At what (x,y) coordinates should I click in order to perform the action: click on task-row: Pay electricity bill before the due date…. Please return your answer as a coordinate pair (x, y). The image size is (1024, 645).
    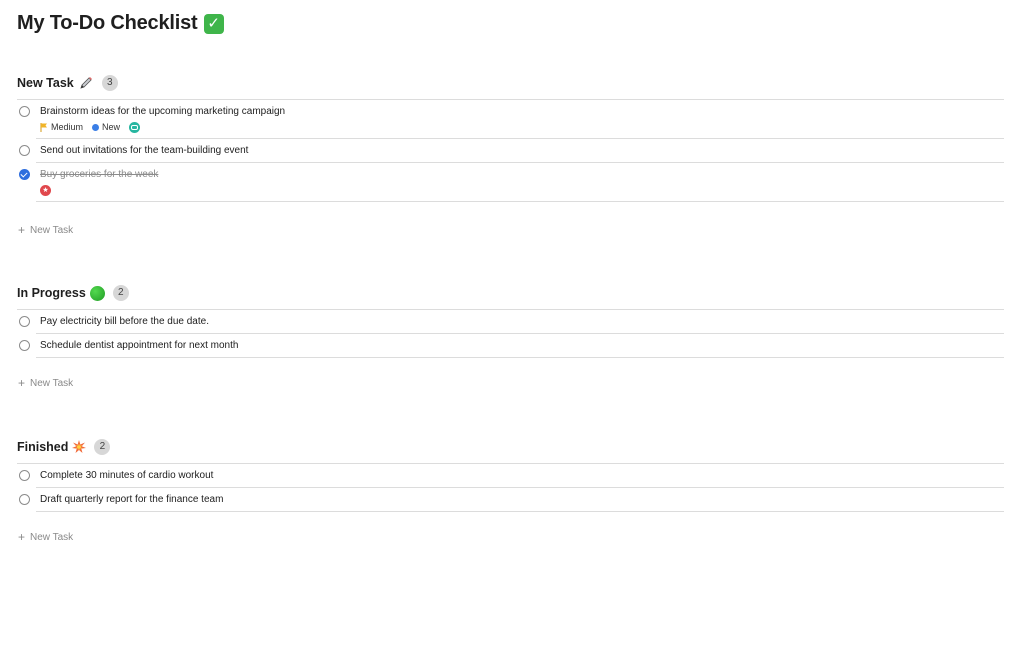
    Looking at the image, I should click on (510, 322).